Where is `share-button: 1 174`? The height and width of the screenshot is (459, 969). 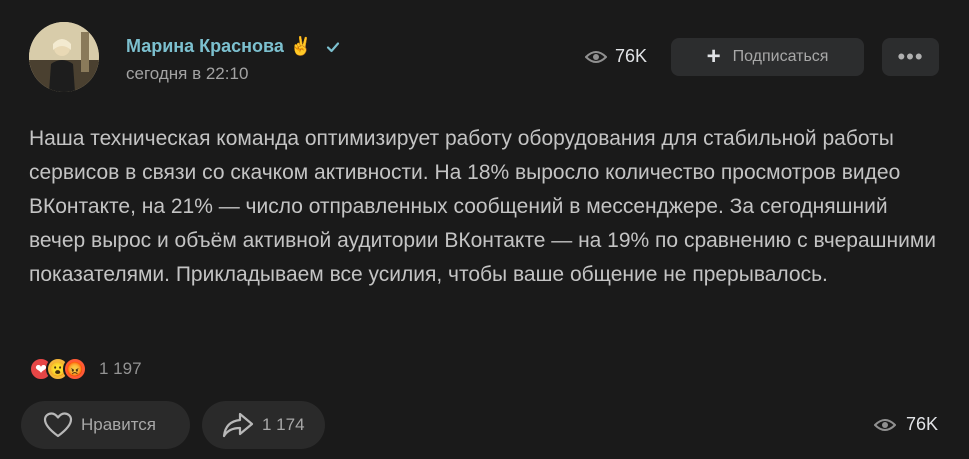 share-button: 1 174 is located at coordinates (263, 425).